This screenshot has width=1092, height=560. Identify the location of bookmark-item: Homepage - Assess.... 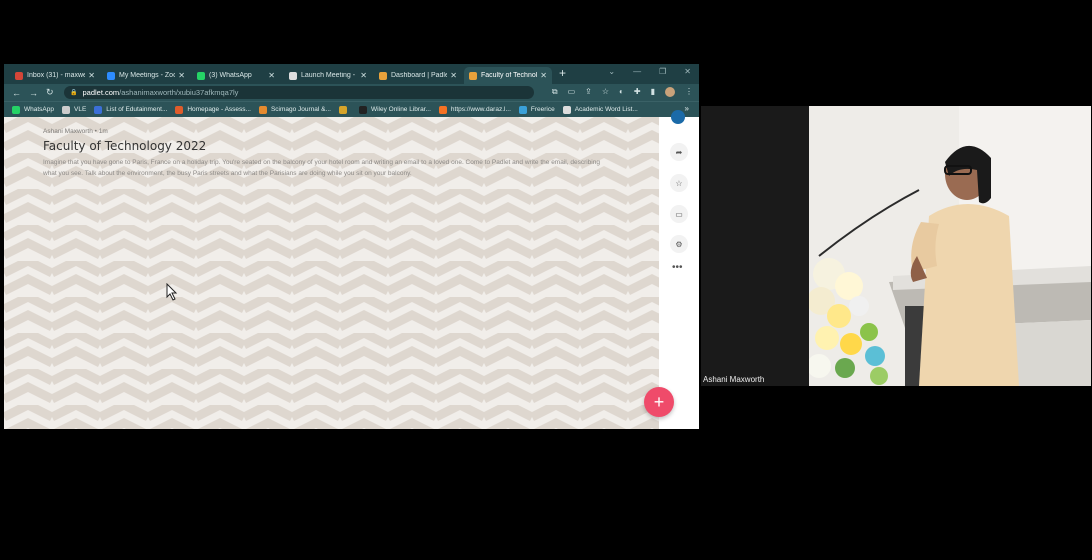
(213, 109).